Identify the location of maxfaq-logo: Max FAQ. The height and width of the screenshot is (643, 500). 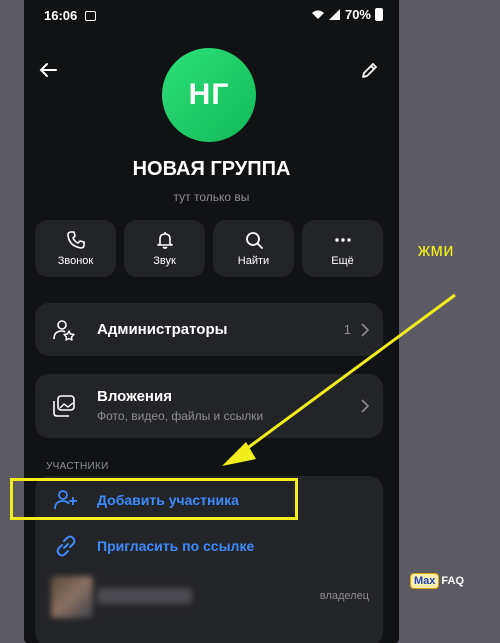
(437, 581).